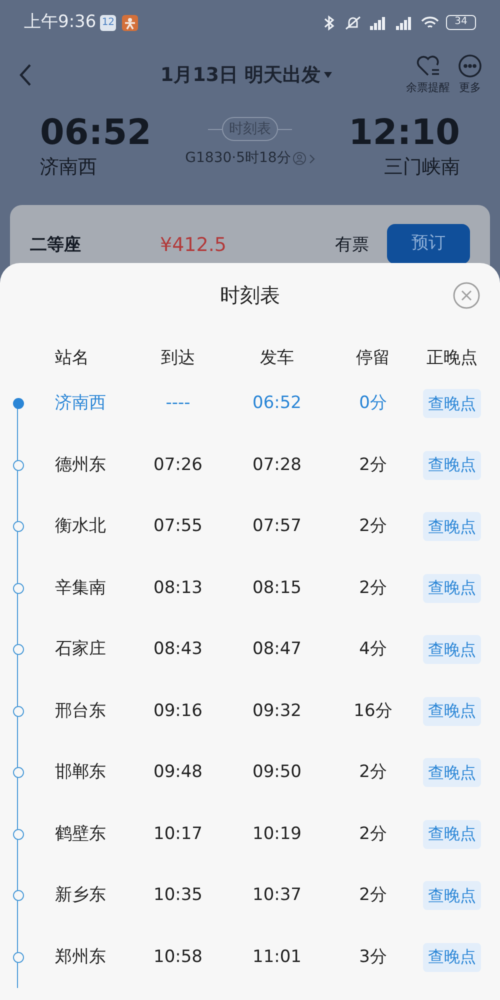 This screenshot has width=500, height=1000. Describe the element at coordinates (193, 245) in the screenshot. I see `seat-price: ¥412.5` at that location.